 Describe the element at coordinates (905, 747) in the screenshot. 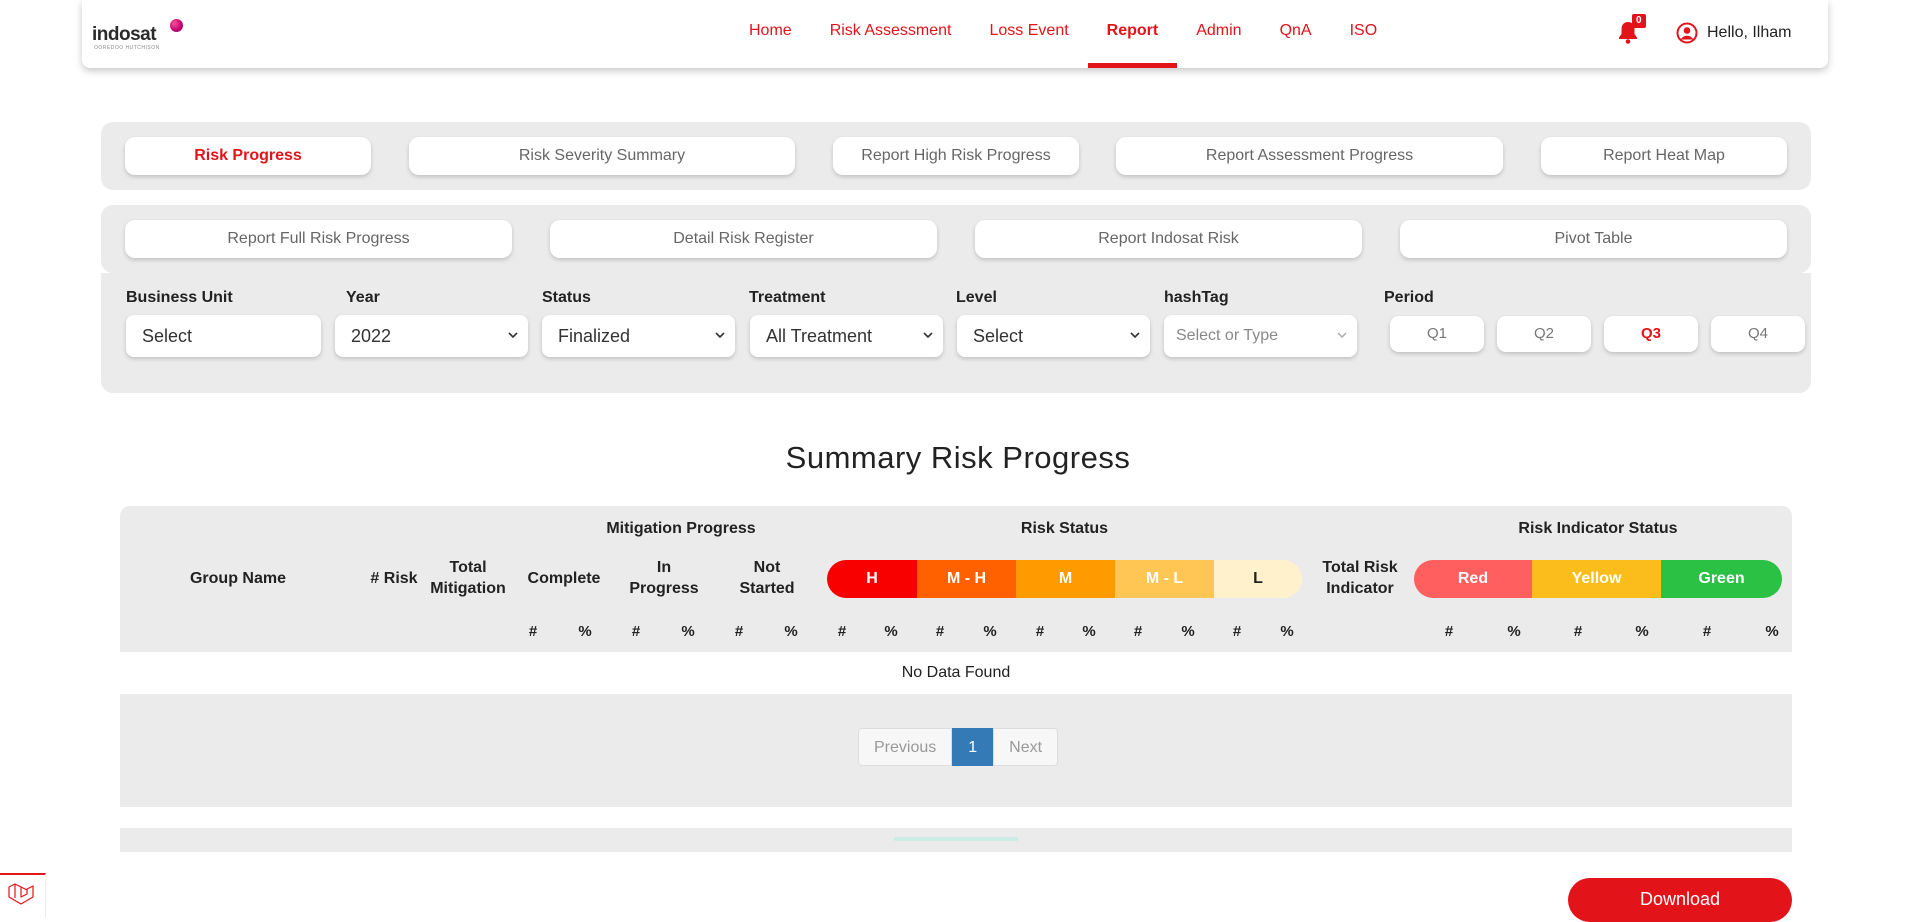

I see `pagination-previous: Previous` at that location.